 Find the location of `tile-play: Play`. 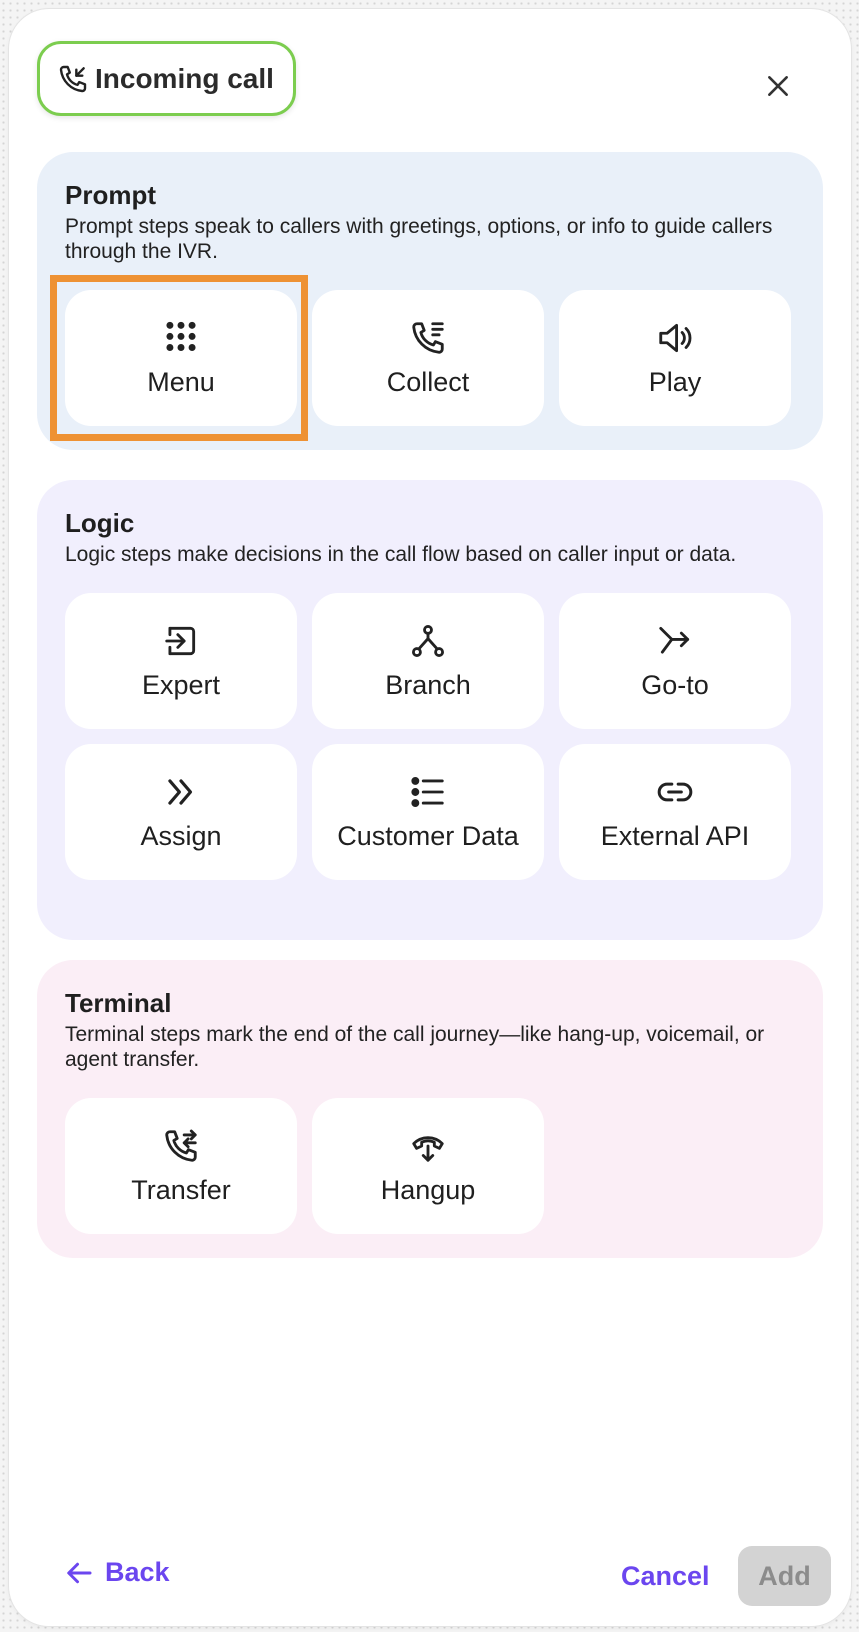

tile-play: Play is located at coordinates (675, 358).